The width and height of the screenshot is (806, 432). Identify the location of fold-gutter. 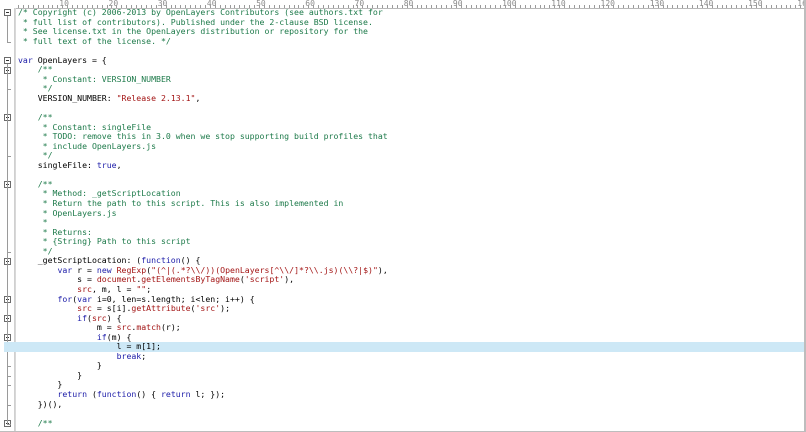
(7, 220).